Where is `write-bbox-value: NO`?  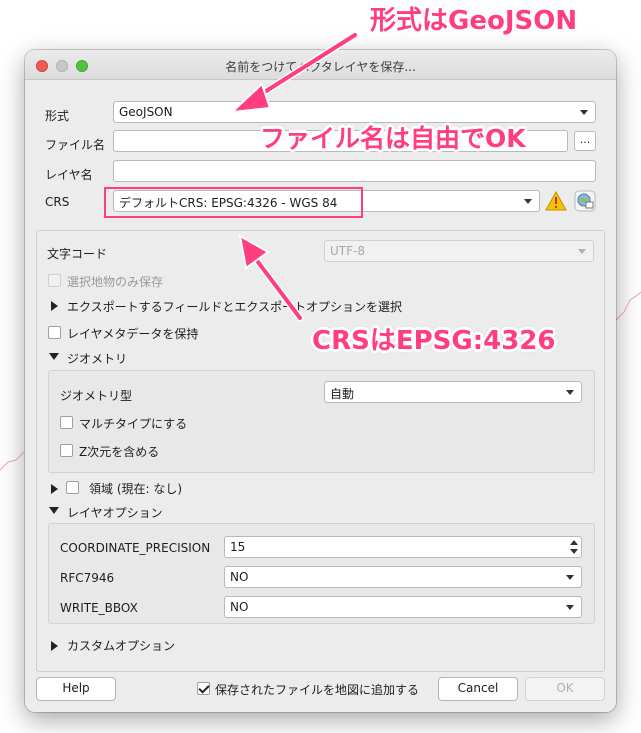 write-bbox-value: NO is located at coordinates (239, 607).